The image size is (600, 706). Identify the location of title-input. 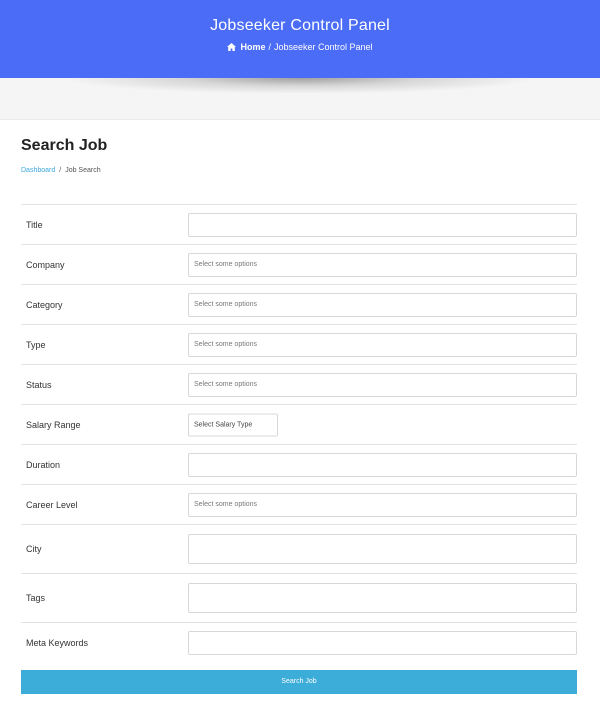
(382, 224).